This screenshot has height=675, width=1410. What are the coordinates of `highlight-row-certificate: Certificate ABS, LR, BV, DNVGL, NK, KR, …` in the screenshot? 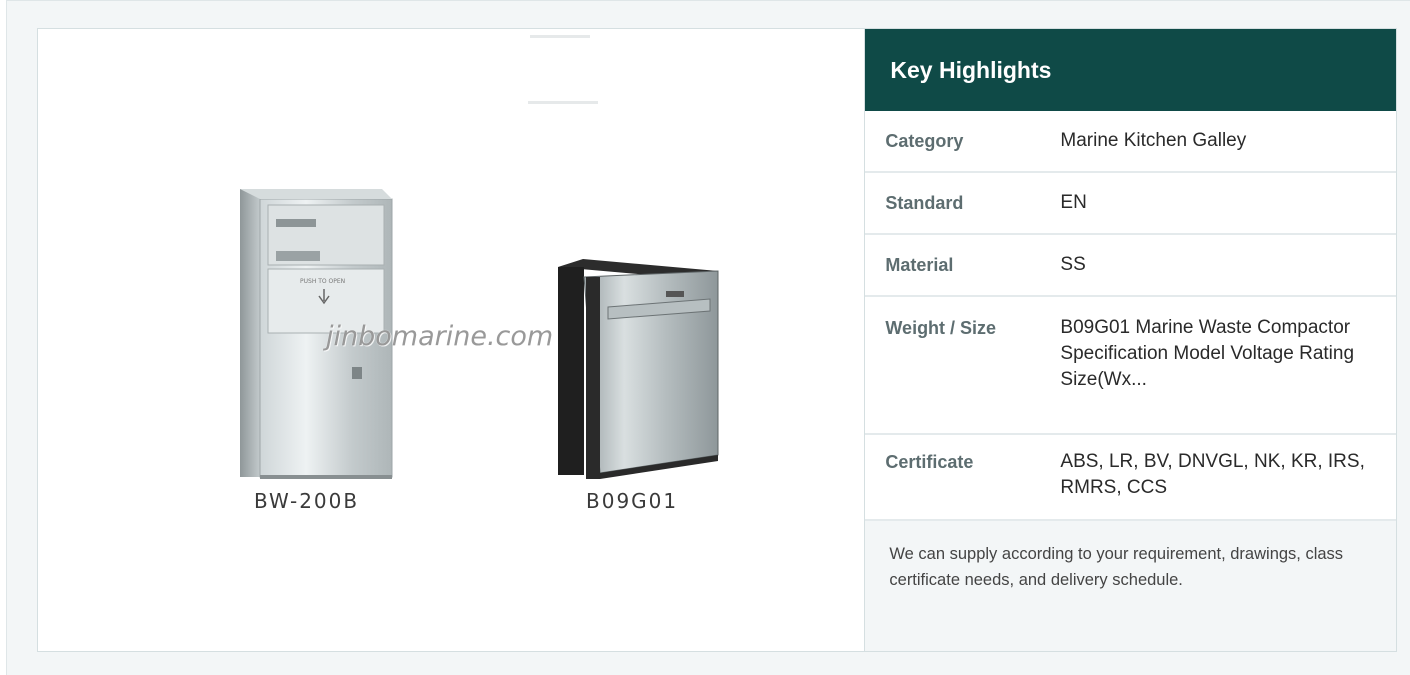 It's located at (1130, 478).